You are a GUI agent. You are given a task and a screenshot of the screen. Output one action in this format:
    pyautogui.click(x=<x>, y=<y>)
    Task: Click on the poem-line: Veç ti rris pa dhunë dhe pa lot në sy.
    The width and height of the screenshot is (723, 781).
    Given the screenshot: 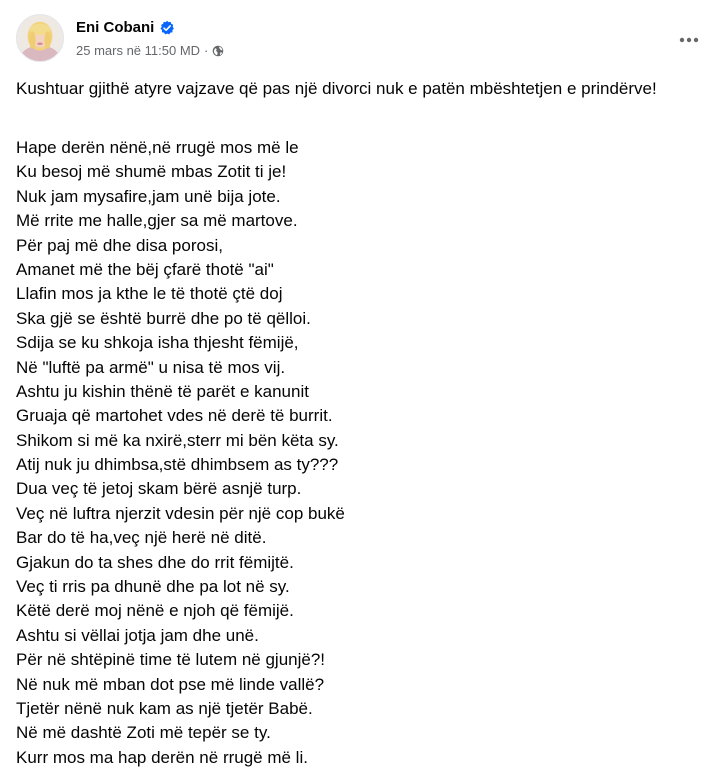 What is the action you would take?
    pyautogui.click(x=153, y=587)
    